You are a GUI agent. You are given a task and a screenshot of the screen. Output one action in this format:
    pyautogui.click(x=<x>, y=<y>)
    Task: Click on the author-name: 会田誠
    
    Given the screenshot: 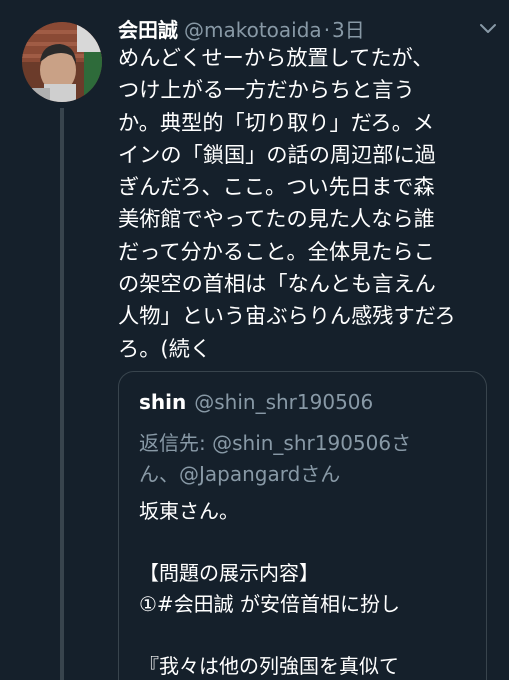 What is the action you would take?
    pyautogui.click(x=148, y=28)
    